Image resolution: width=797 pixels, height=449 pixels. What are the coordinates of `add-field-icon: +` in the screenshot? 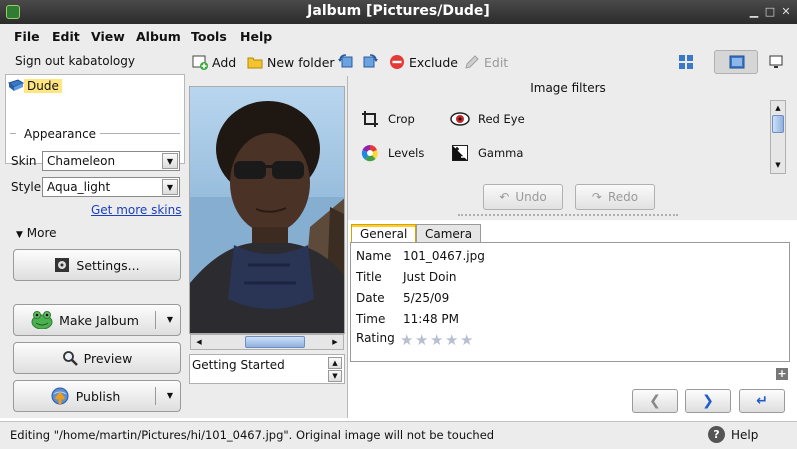 It's located at (782, 374).